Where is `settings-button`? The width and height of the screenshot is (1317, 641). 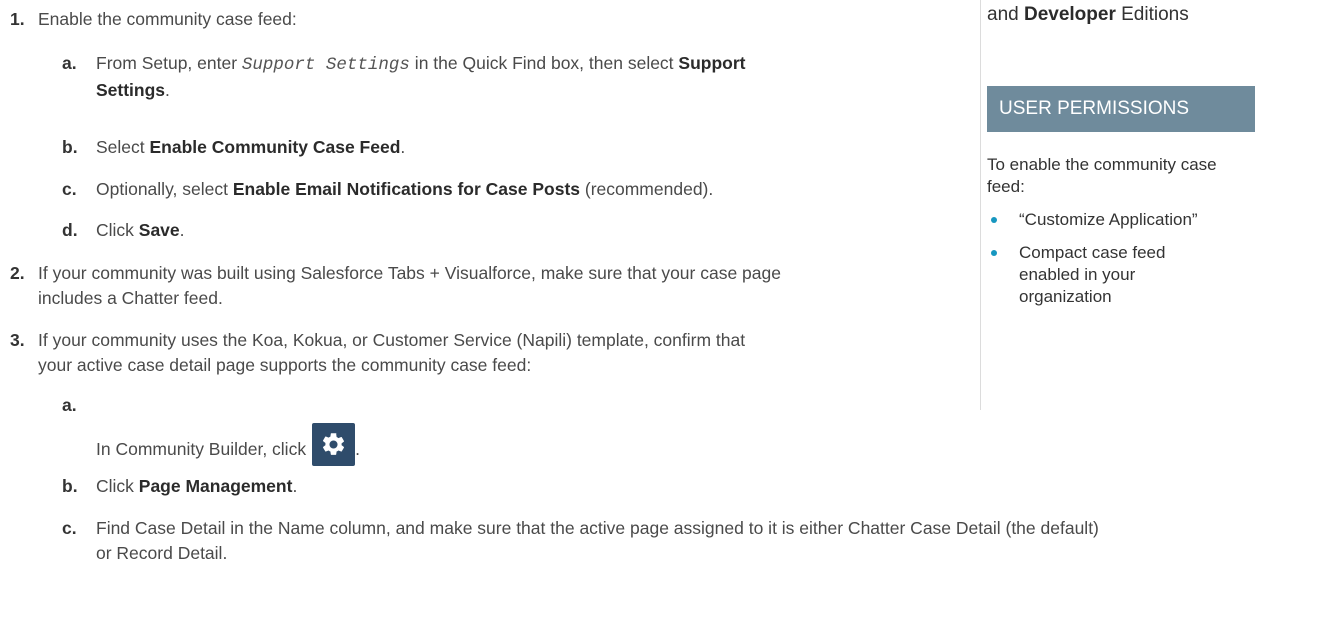
settings-button is located at coordinates (334, 444).